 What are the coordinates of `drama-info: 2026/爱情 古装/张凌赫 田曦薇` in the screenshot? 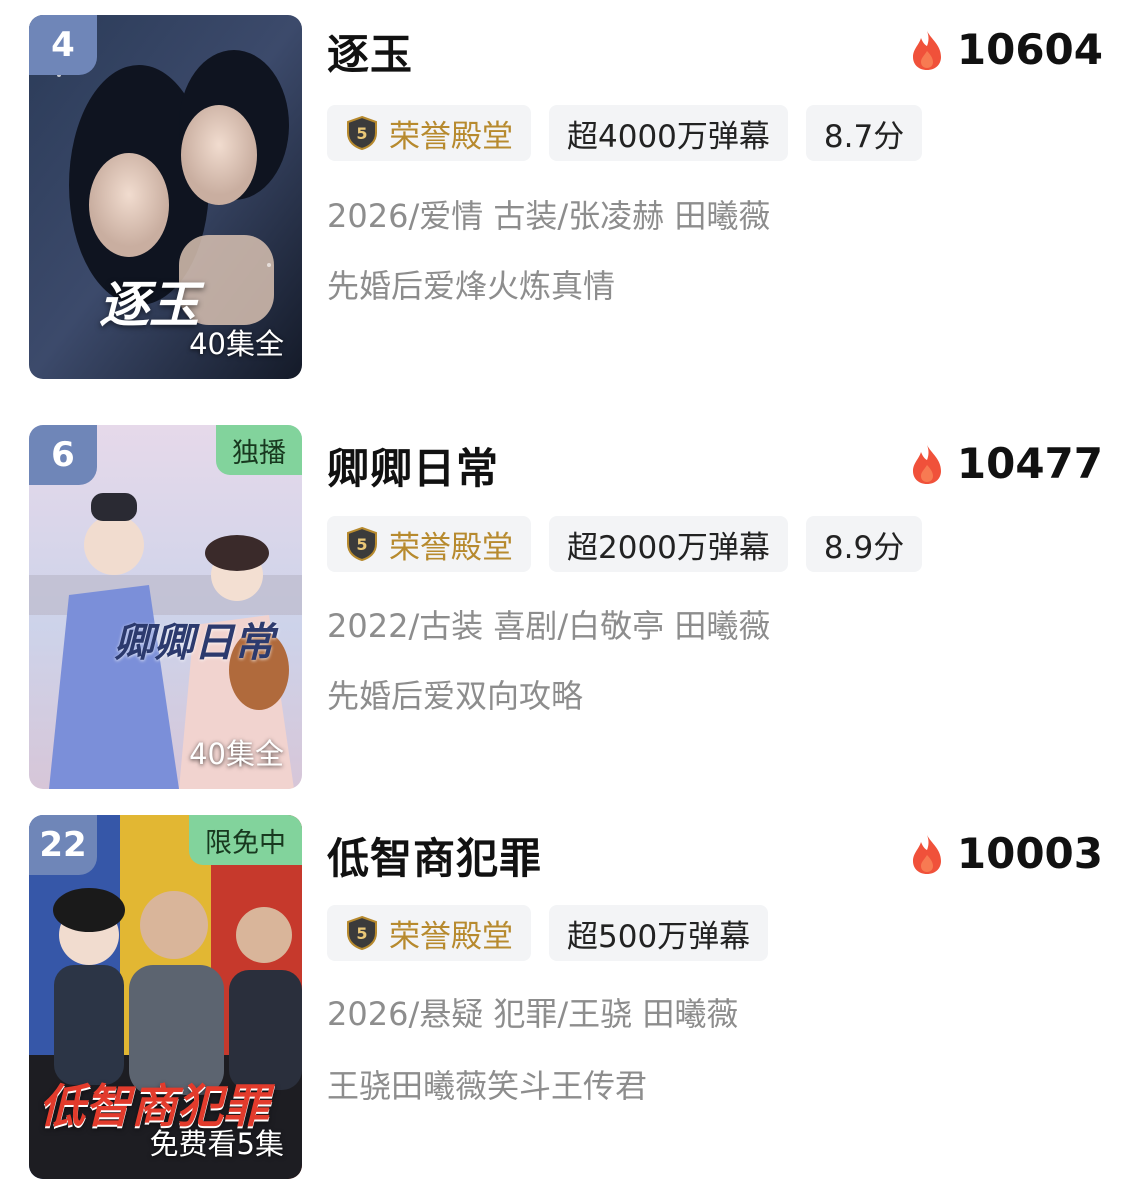 It's located at (549, 216).